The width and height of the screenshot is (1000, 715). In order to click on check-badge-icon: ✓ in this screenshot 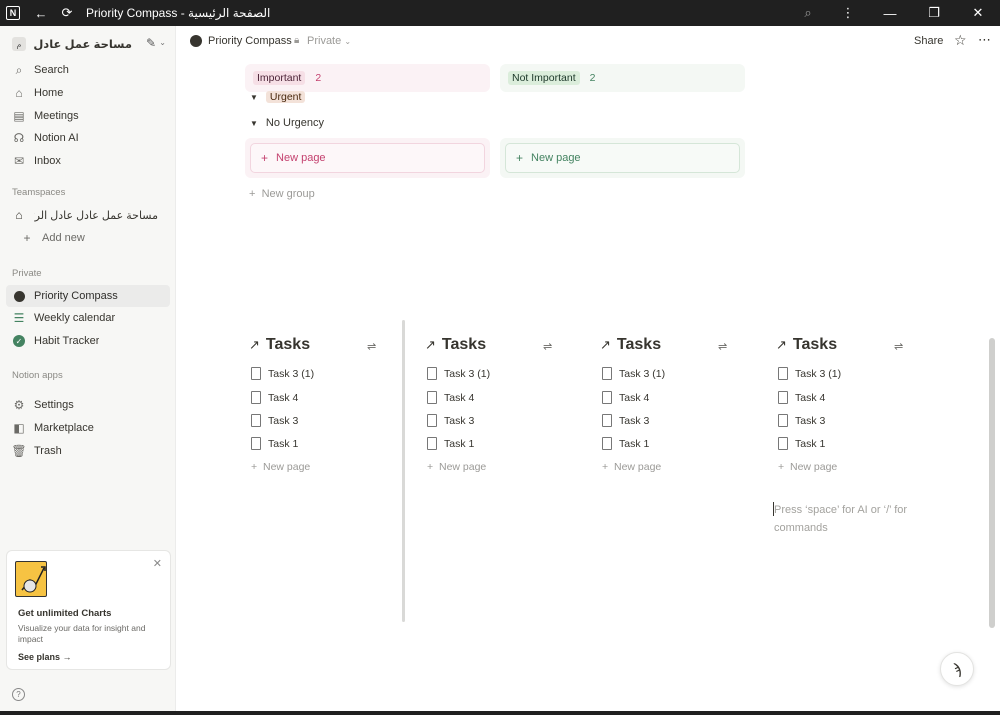, I will do `click(19, 341)`.